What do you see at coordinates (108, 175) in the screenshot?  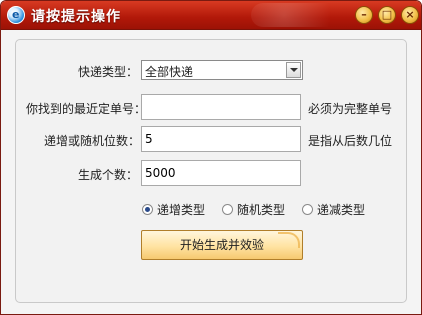 I see `count-label: 生成个数：` at bounding box center [108, 175].